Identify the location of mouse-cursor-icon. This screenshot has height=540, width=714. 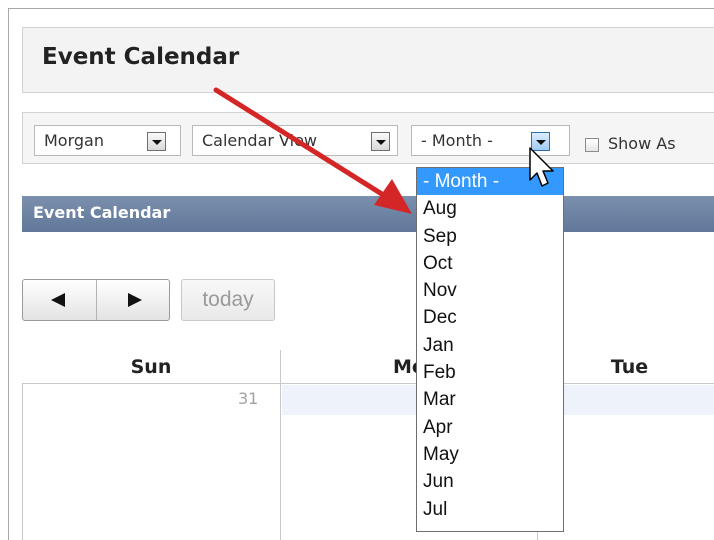
(541, 167).